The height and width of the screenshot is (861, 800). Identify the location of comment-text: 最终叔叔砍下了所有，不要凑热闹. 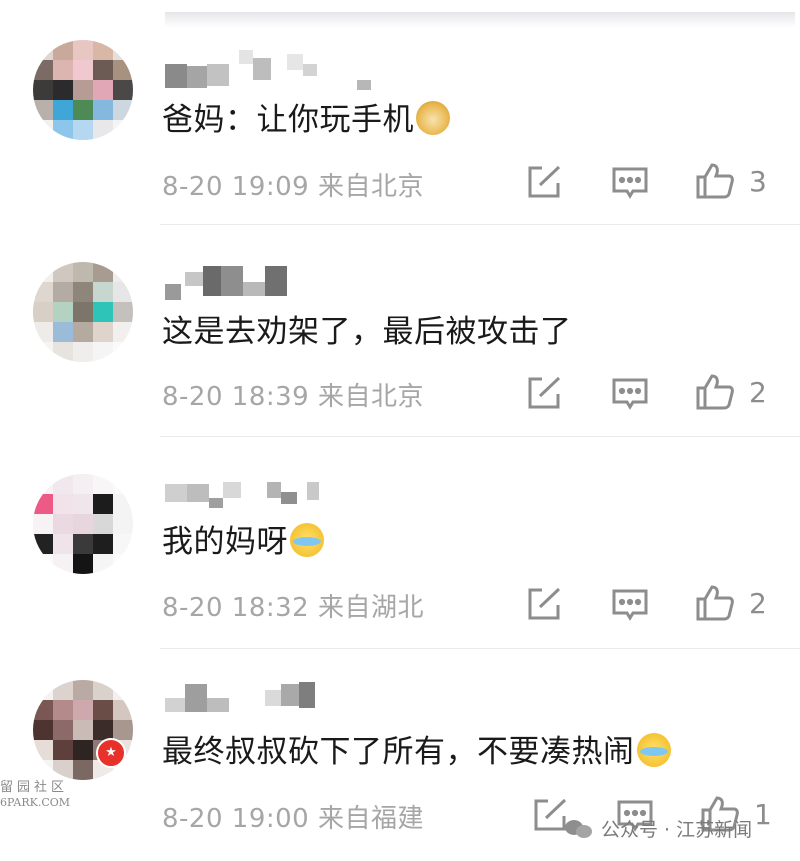
(416, 752).